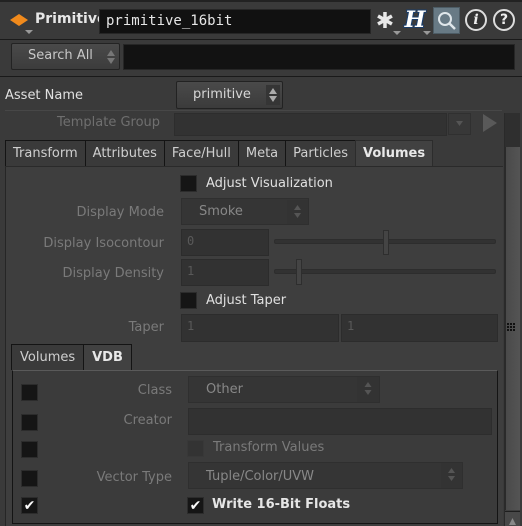 The image size is (522, 526). Describe the element at coordinates (124, 153) in the screenshot. I see `tab-attributes: Attributes` at that location.